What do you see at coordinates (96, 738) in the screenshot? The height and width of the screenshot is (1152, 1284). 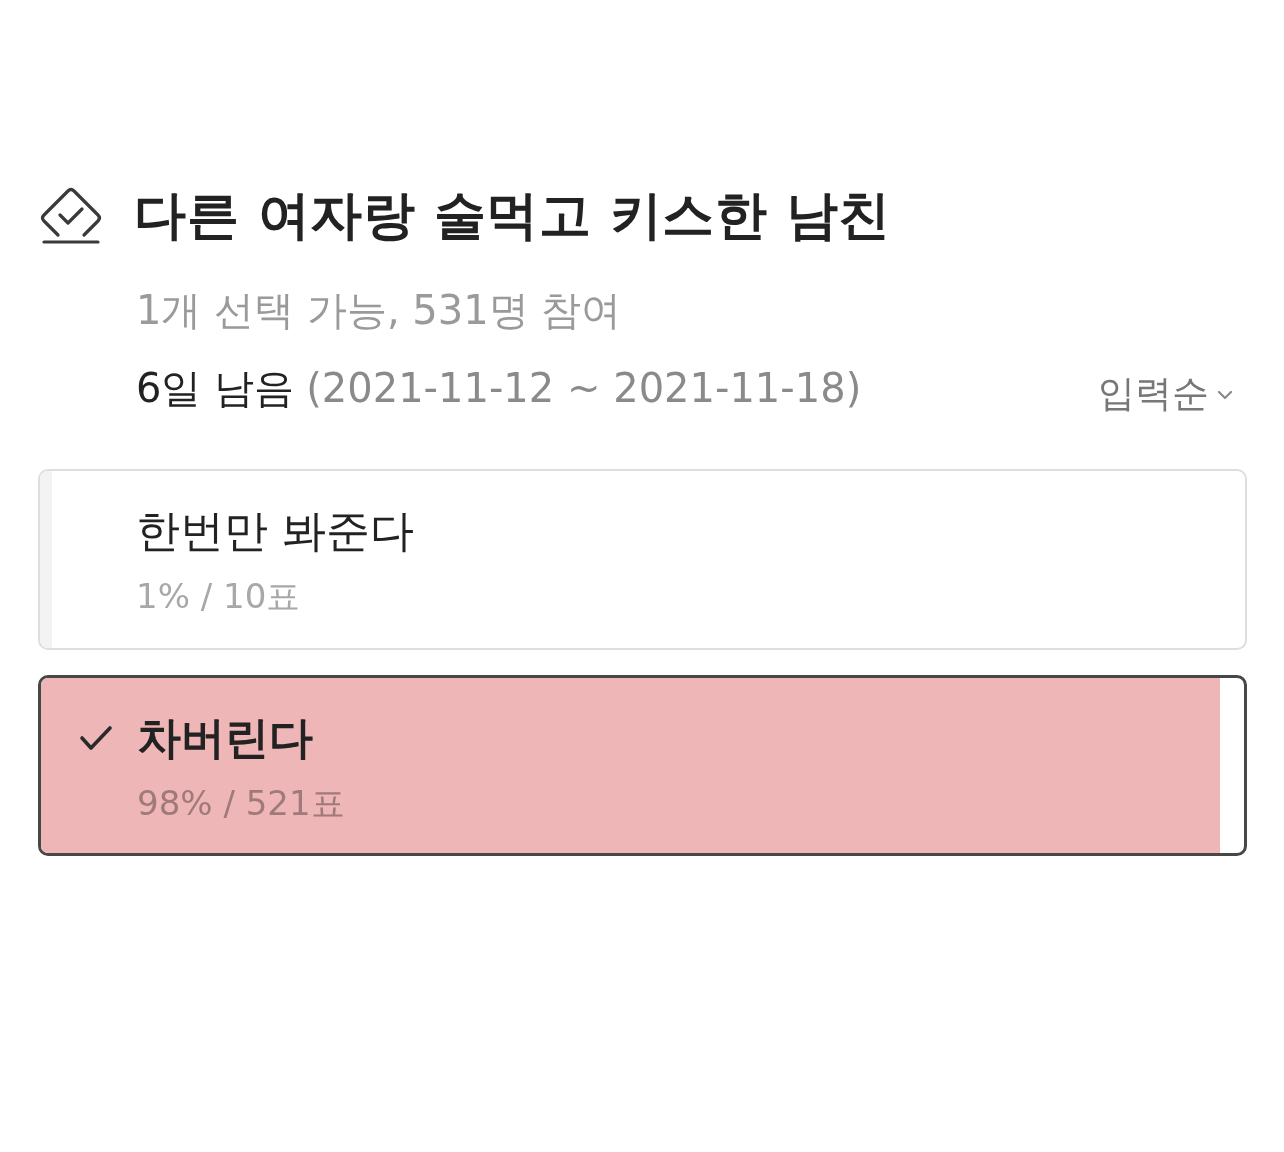 I see `check-icon` at bounding box center [96, 738].